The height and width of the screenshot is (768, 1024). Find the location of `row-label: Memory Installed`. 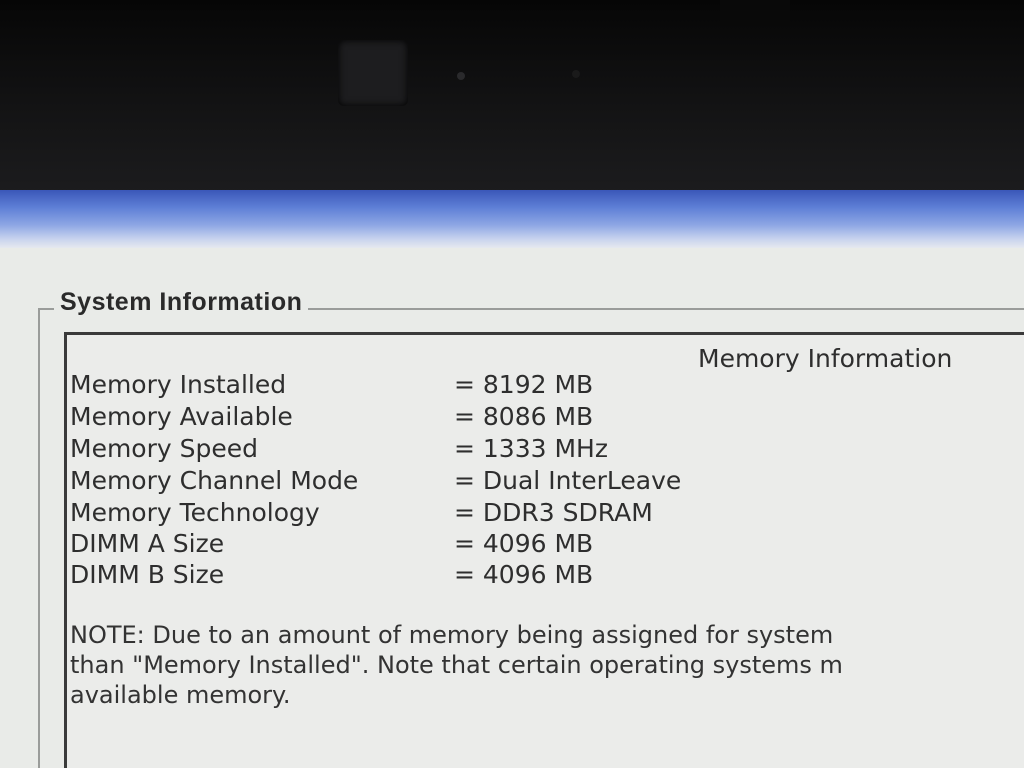

row-label: Memory Installed is located at coordinates (178, 384).